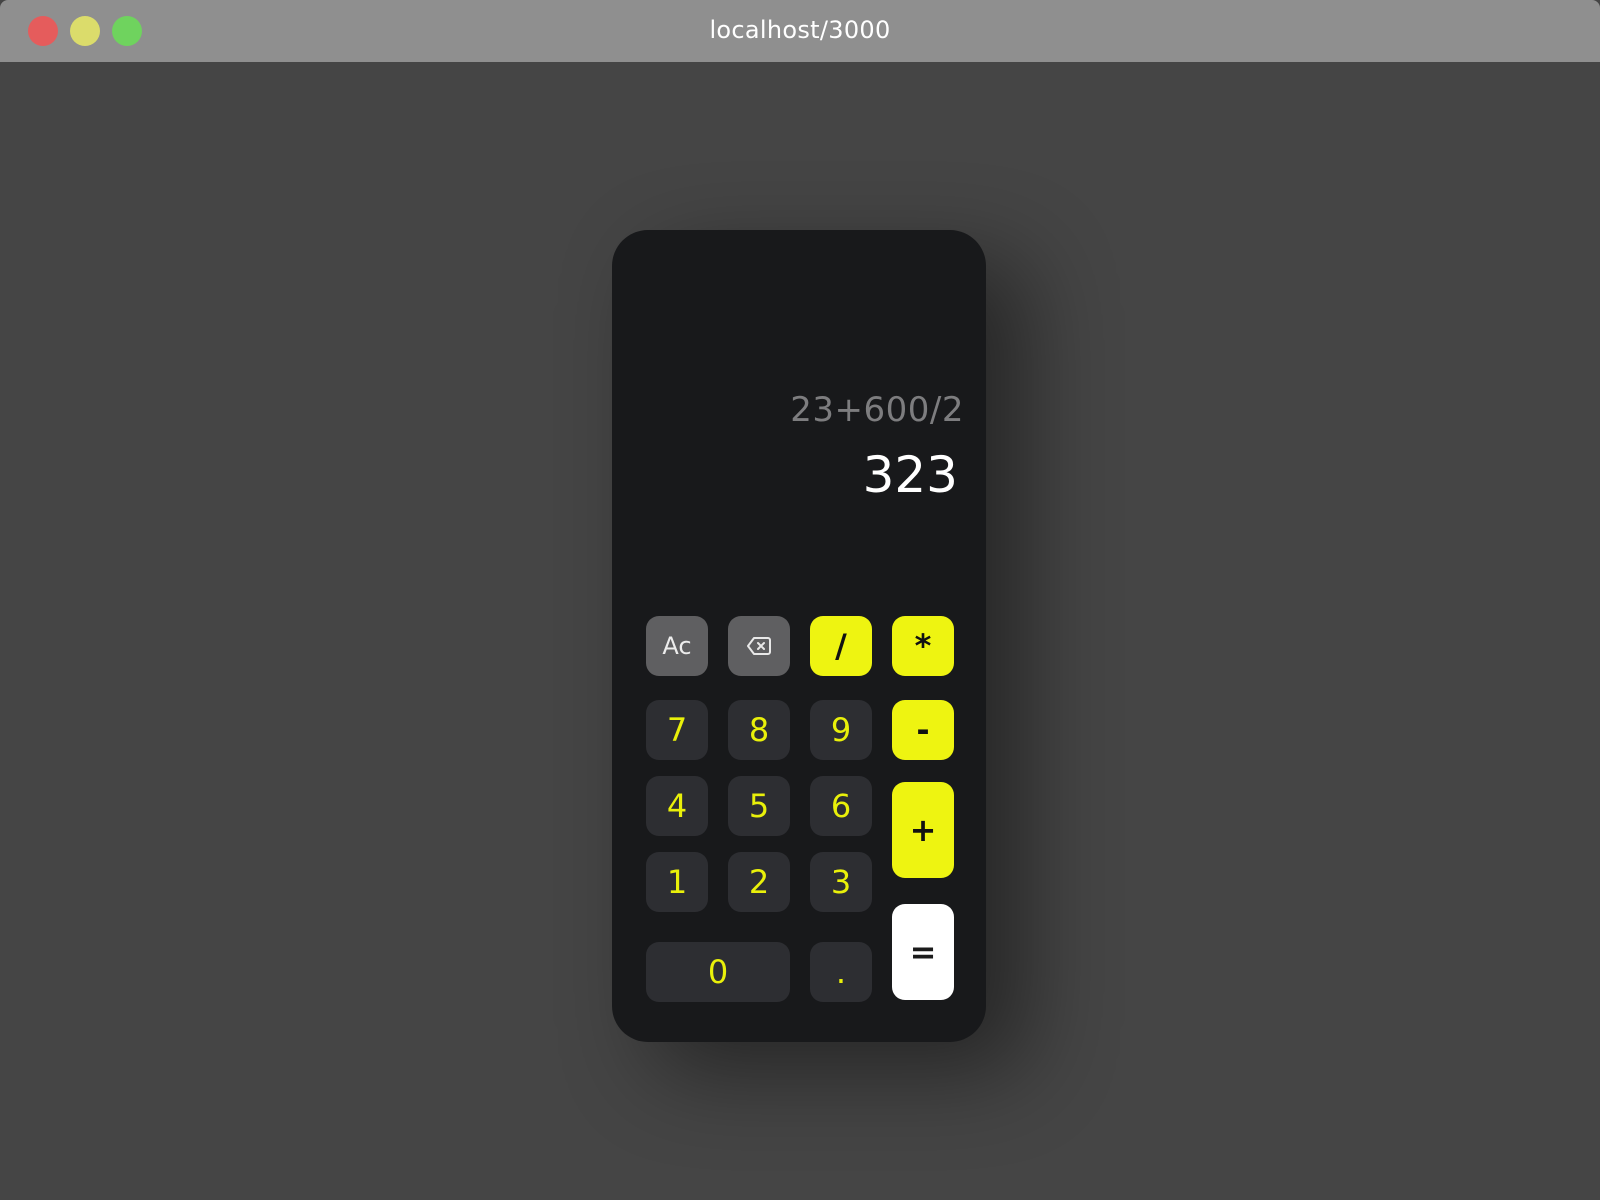 This screenshot has width=1600, height=1200. Describe the element at coordinates (841, 806) in the screenshot. I see `digit-6-button: 6` at that location.